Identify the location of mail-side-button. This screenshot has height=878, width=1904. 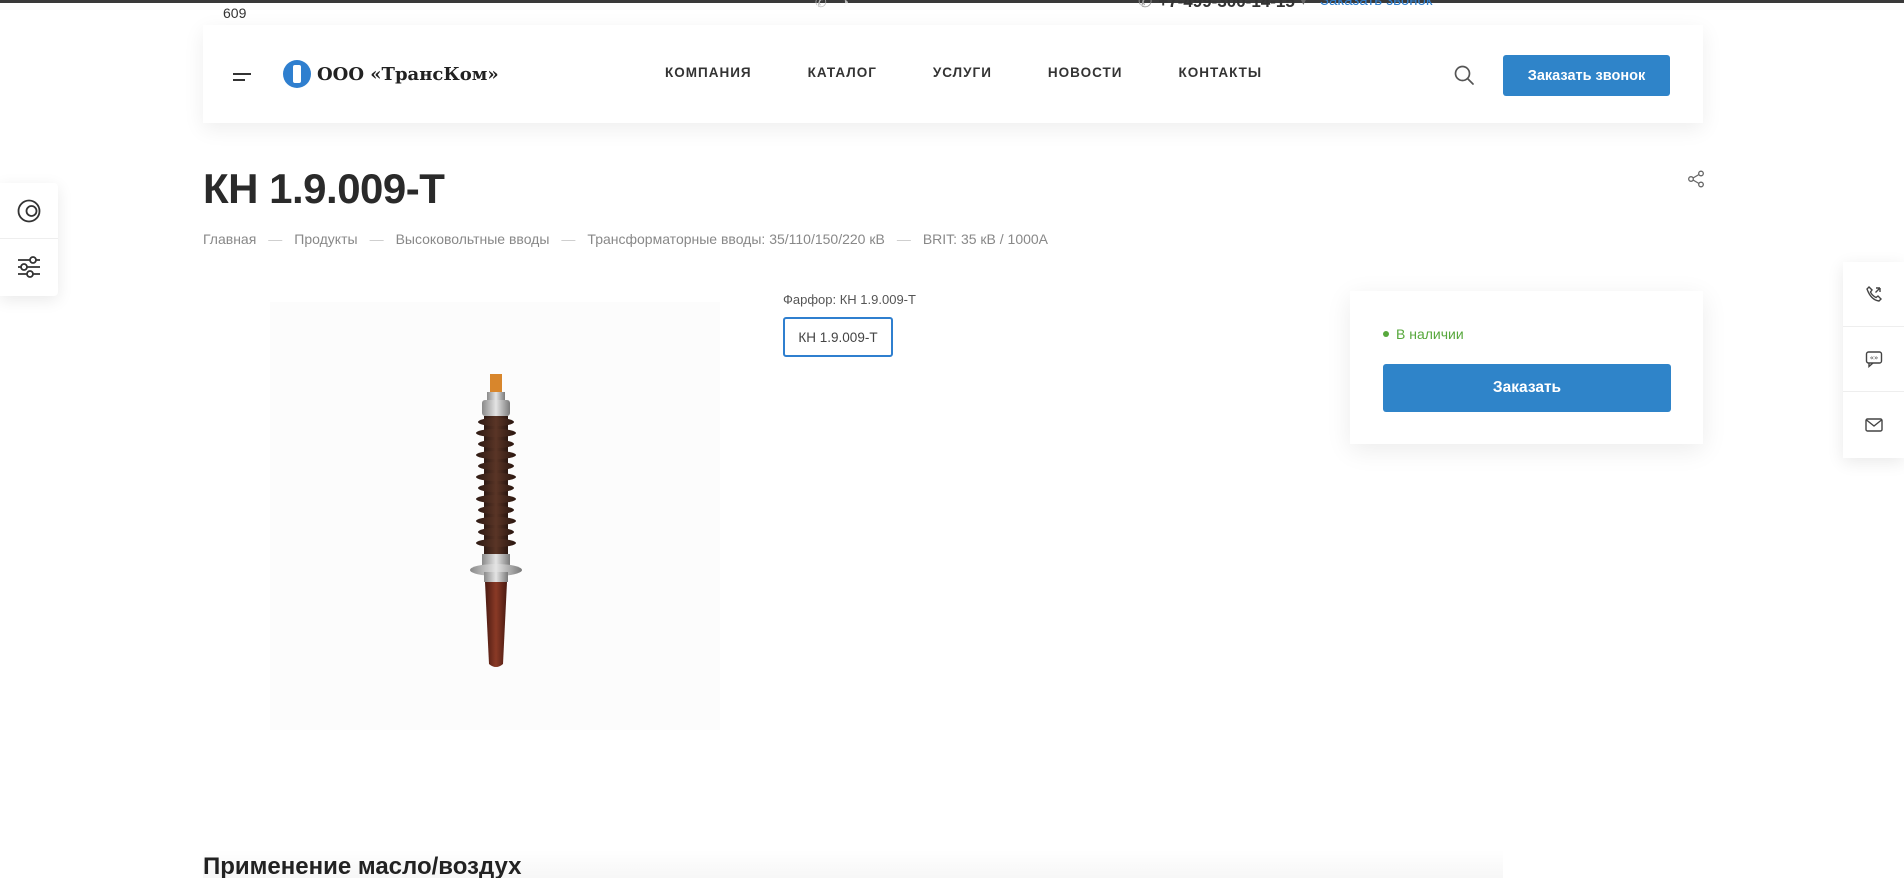
(1873, 424).